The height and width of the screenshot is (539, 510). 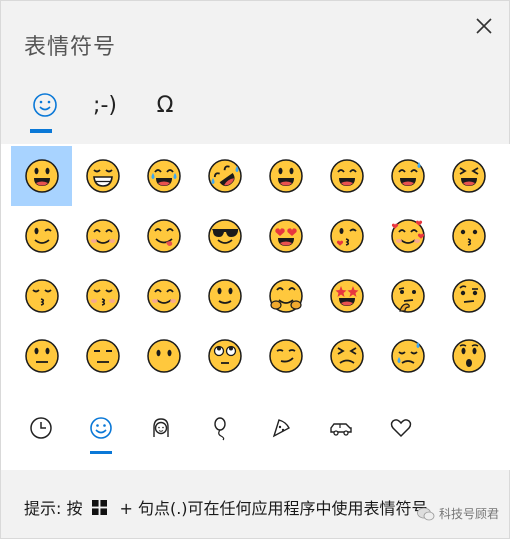 I want to click on no-mouth-face-icon, so click(x=163, y=356).